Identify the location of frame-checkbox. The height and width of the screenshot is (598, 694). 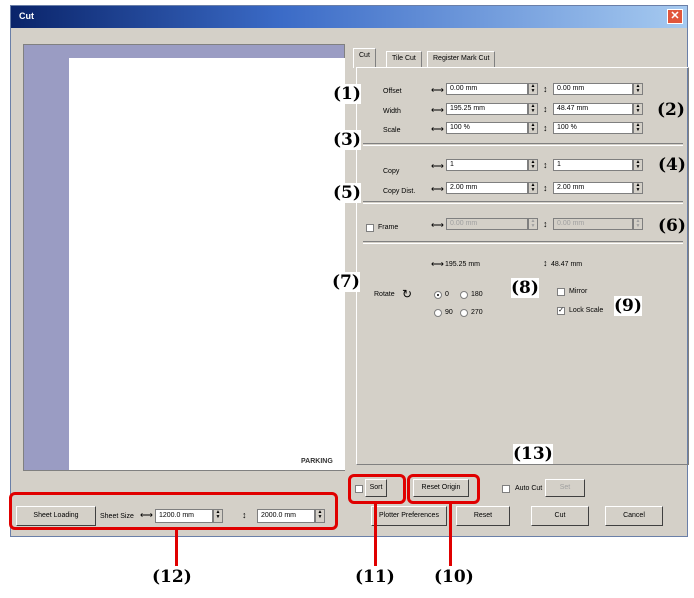
(370, 228).